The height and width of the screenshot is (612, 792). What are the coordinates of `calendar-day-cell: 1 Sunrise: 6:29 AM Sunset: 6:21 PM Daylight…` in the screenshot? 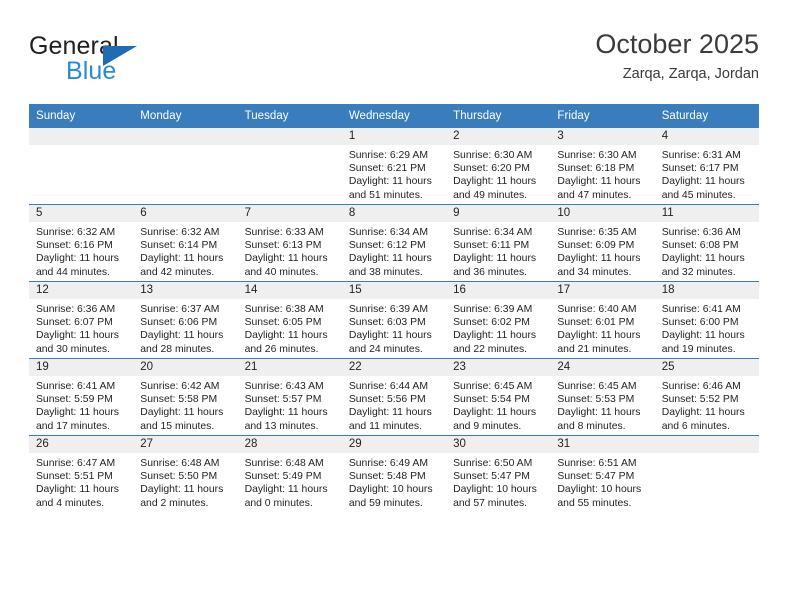 It's located at (394, 166).